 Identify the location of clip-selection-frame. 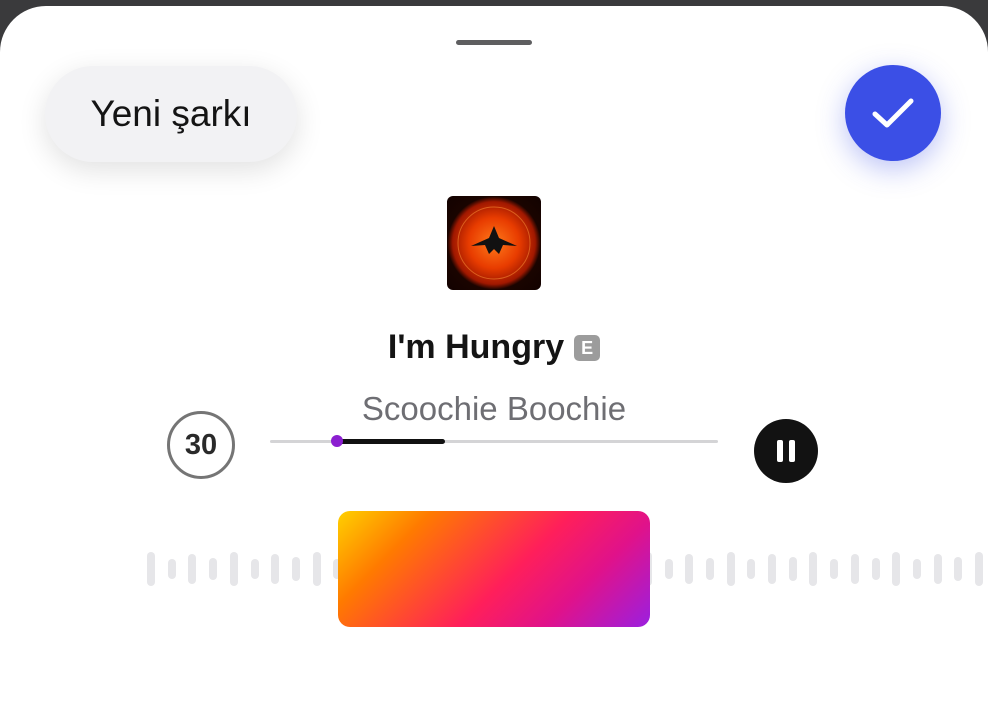
(494, 569).